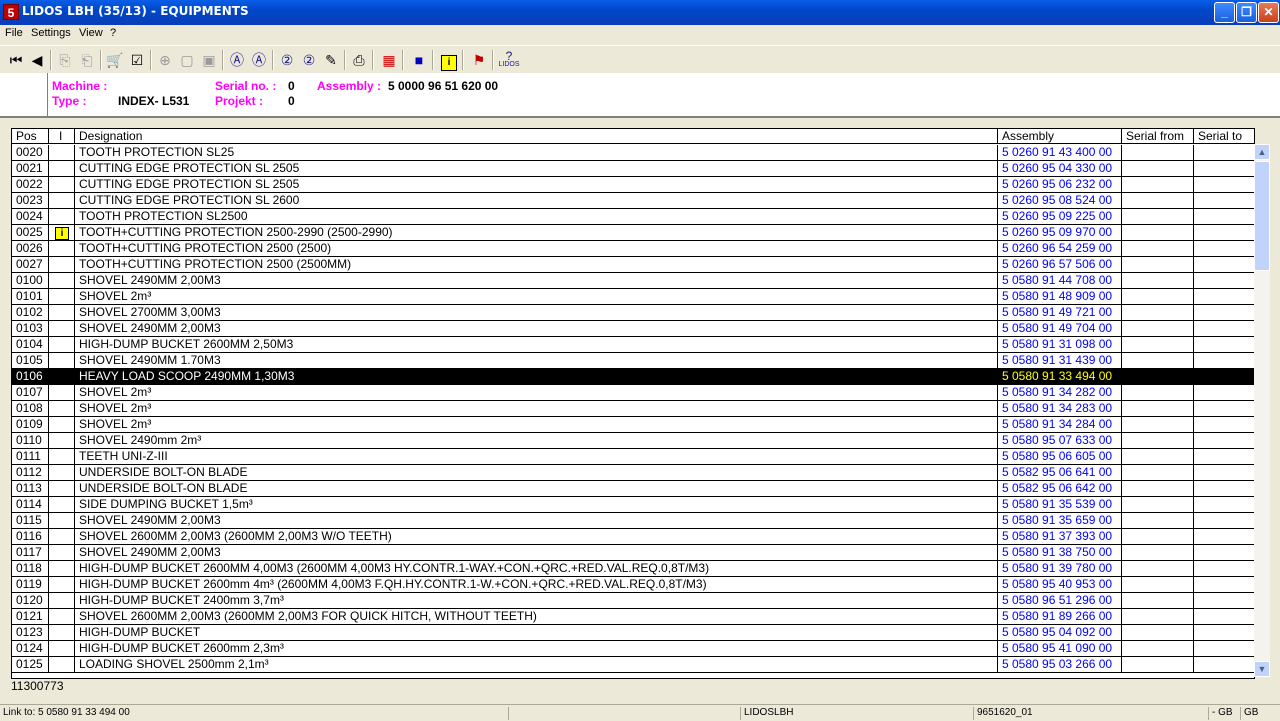  What do you see at coordinates (91, 33) in the screenshot?
I see `menu-view: View` at bounding box center [91, 33].